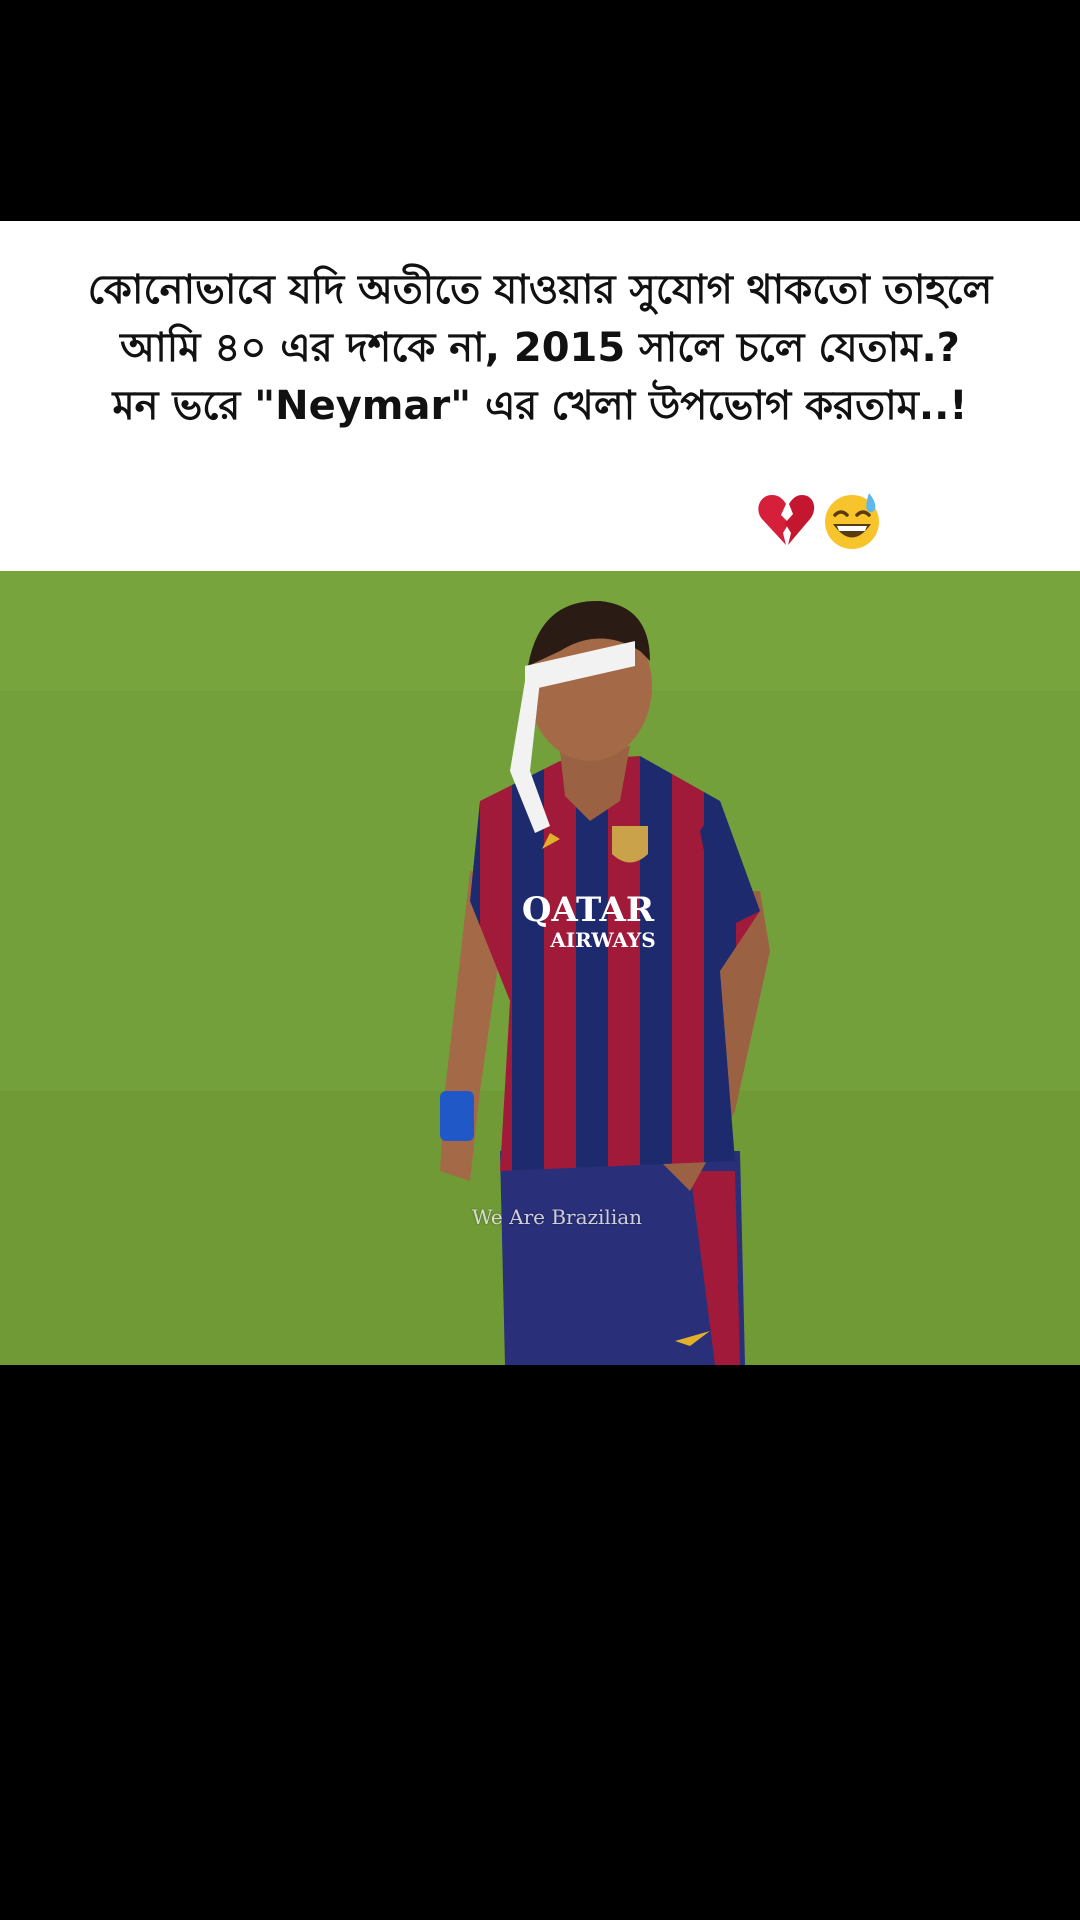  What do you see at coordinates (557, 1217) in the screenshot?
I see `watermark: We Are Brazilian` at bounding box center [557, 1217].